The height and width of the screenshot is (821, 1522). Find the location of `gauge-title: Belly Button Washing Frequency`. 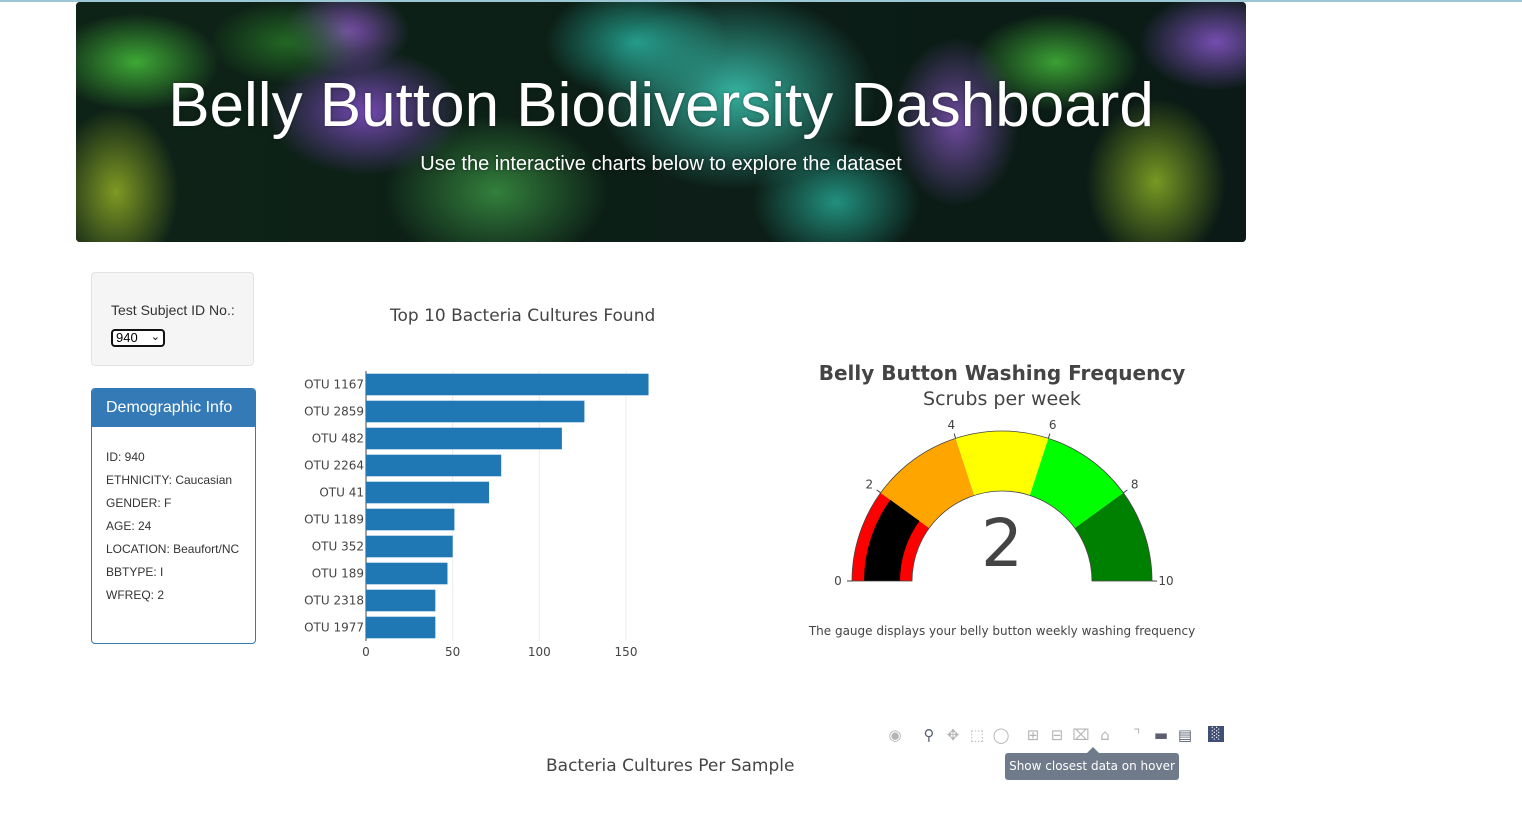

gauge-title: Belly Button Washing Frequency is located at coordinates (1002, 373).